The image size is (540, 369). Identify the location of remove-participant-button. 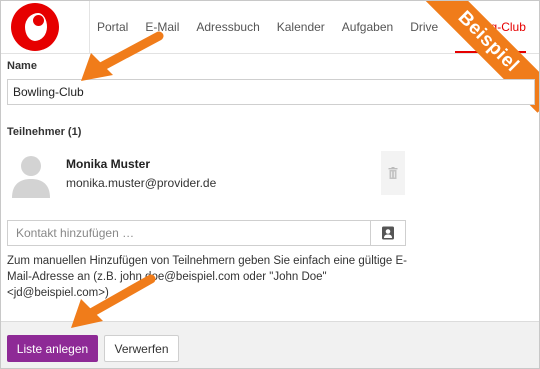
(393, 173).